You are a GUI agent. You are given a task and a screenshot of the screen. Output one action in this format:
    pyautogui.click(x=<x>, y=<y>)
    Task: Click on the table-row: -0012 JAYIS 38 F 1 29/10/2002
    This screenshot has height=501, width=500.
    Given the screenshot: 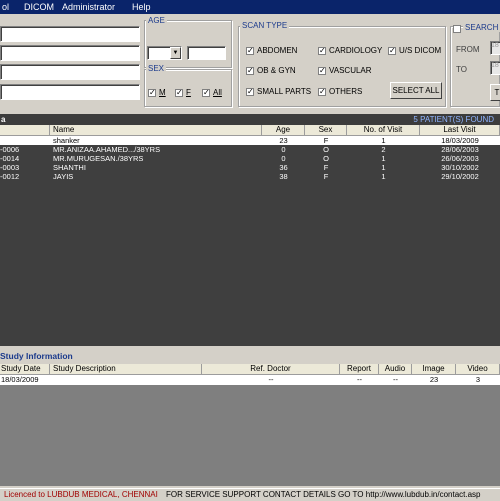 What is the action you would take?
    pyautogui.click(x=250, y=176)
    